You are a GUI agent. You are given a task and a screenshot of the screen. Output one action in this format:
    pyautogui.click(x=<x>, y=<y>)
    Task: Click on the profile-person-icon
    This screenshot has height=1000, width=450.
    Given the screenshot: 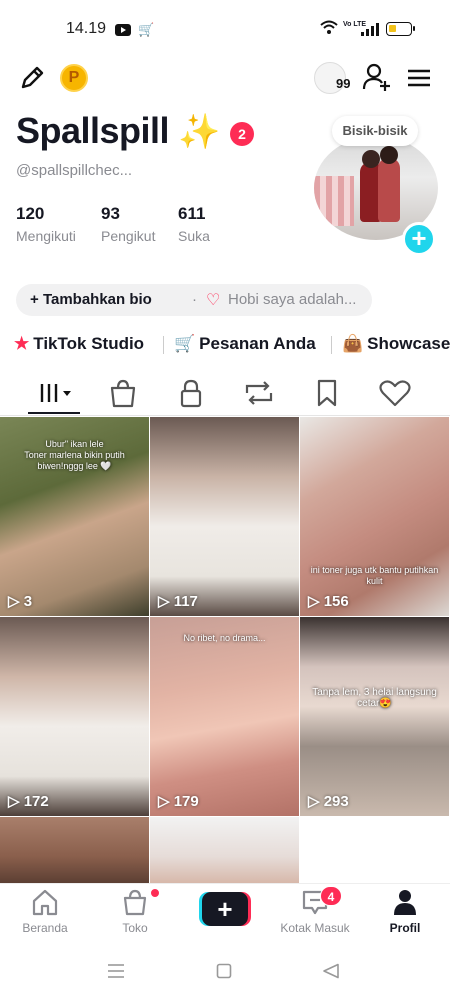 What is the action you would take?
    pyautogui.click(x=405, y=902)
    